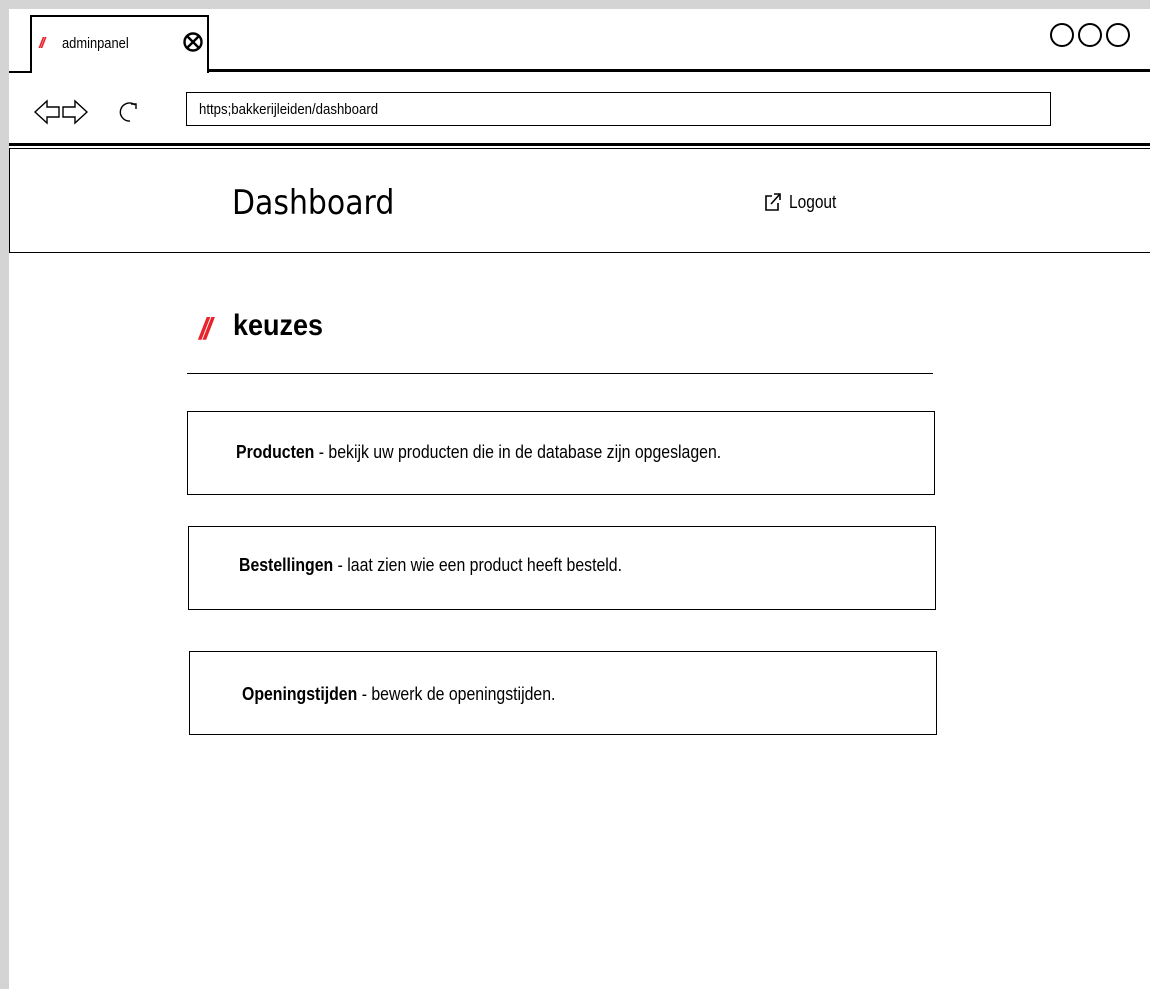  Describe the element at coordinates (560, 373) in the screenshot. I see `section-divider` at that location.